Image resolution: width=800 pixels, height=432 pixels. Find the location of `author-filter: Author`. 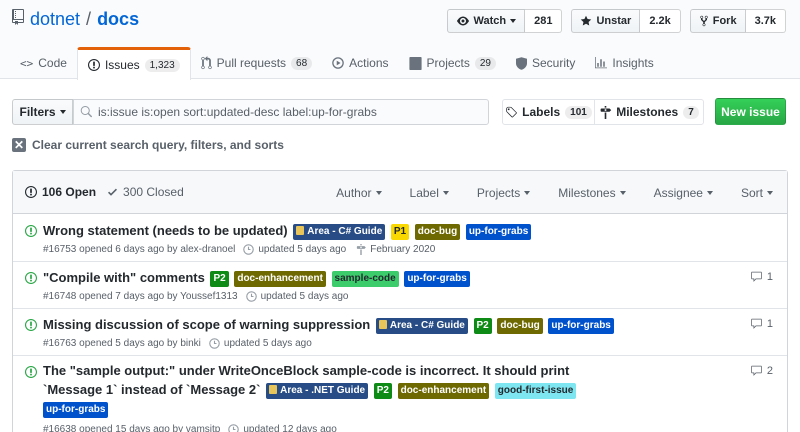

author-filter: Author is located at coordinates (358, 193).